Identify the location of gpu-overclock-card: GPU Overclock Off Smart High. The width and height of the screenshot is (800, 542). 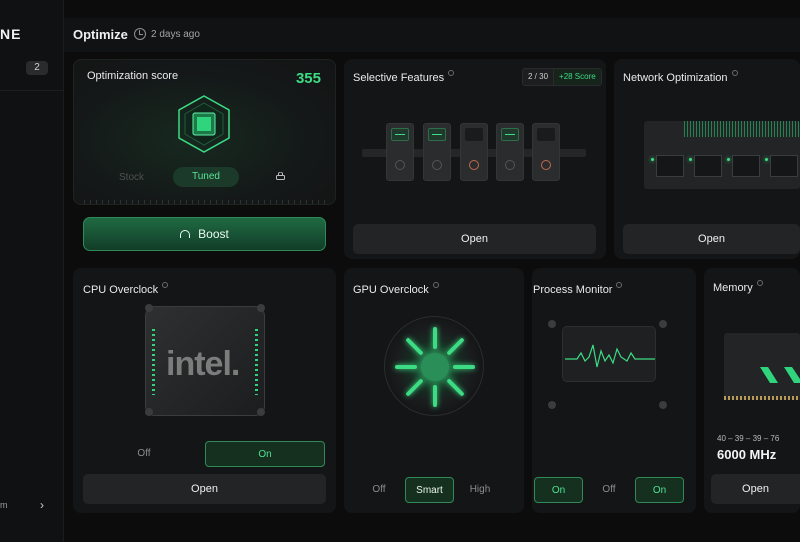
(434, 390).